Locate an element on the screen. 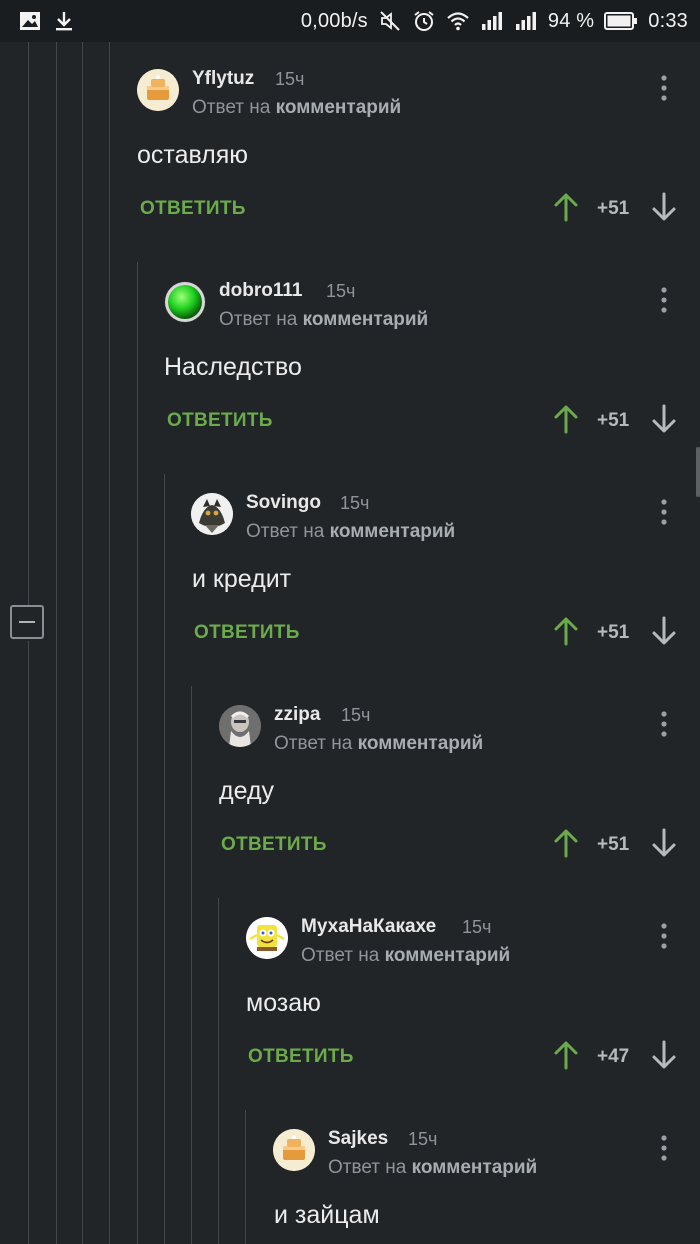 The height and width of the screenshot is (1244, 700). status-right: 0,00b/s 94 % 0:33 is located at coordinates (494, 21).